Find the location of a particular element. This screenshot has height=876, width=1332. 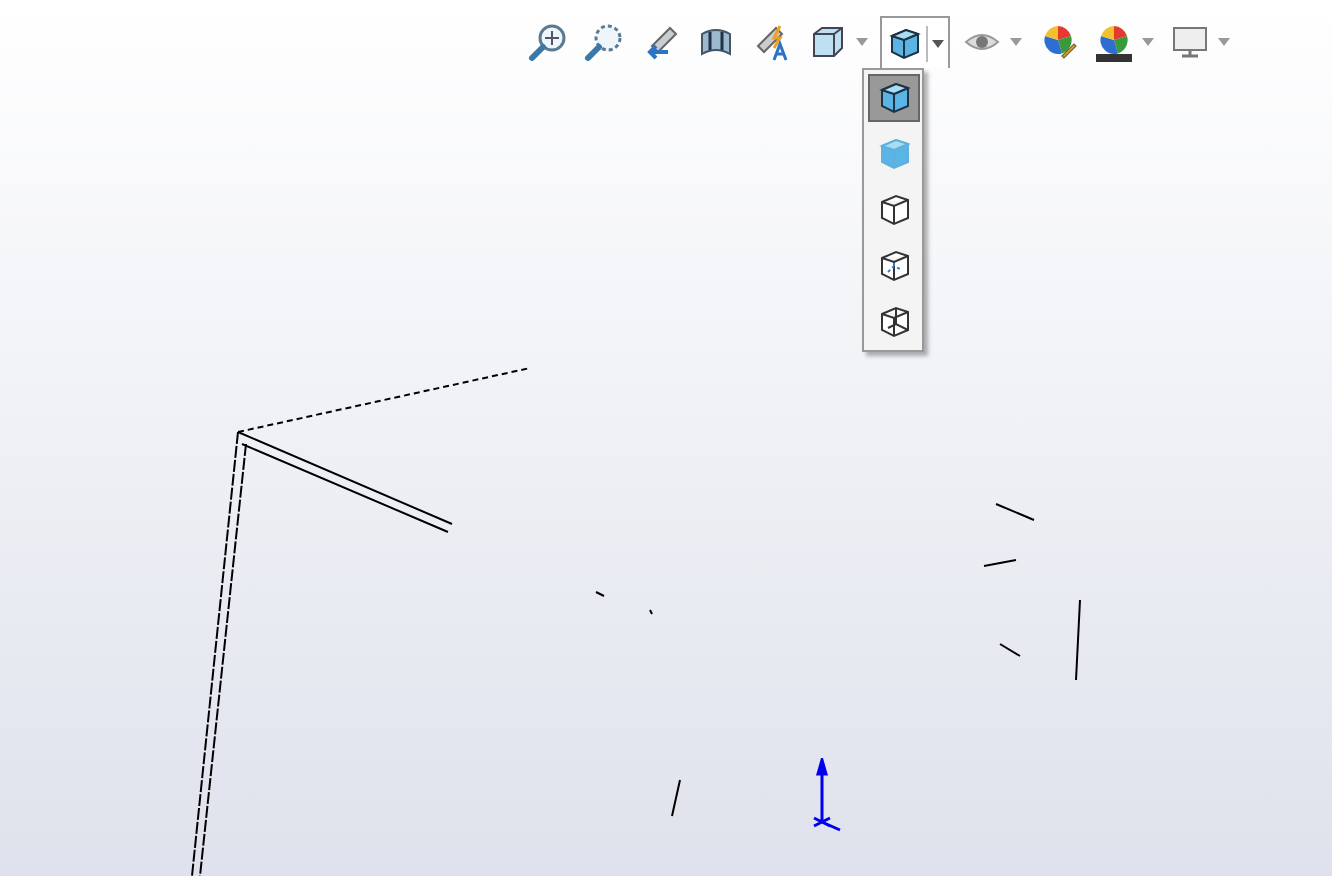

toolbar-button is located at coordinates (915, 42).